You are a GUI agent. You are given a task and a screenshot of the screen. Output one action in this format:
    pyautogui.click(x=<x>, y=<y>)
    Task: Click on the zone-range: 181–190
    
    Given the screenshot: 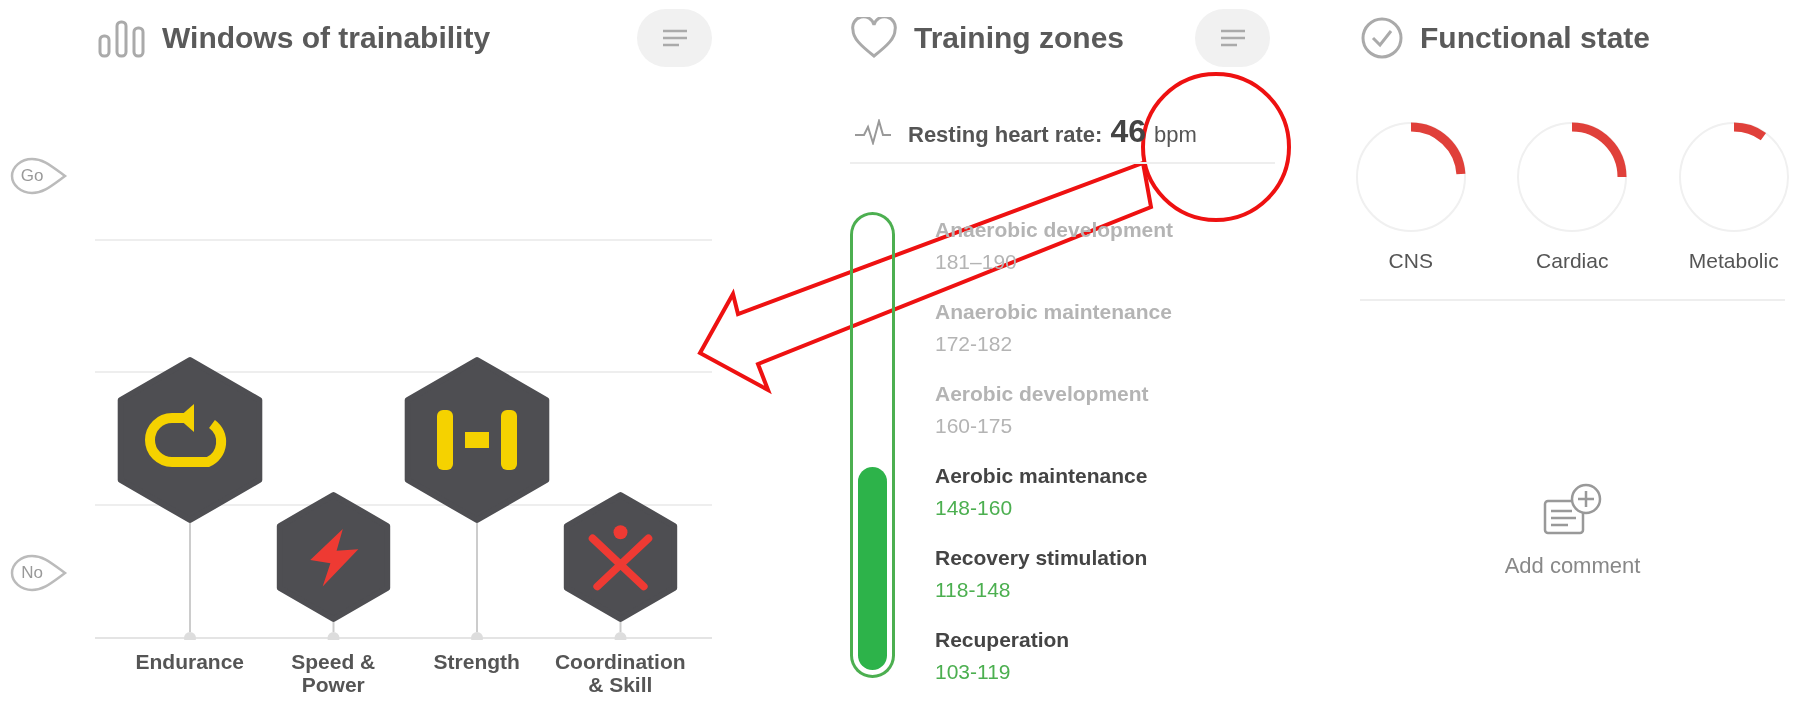 What is the action you would take?
    pyautogui.click(x=976, y=262)
    